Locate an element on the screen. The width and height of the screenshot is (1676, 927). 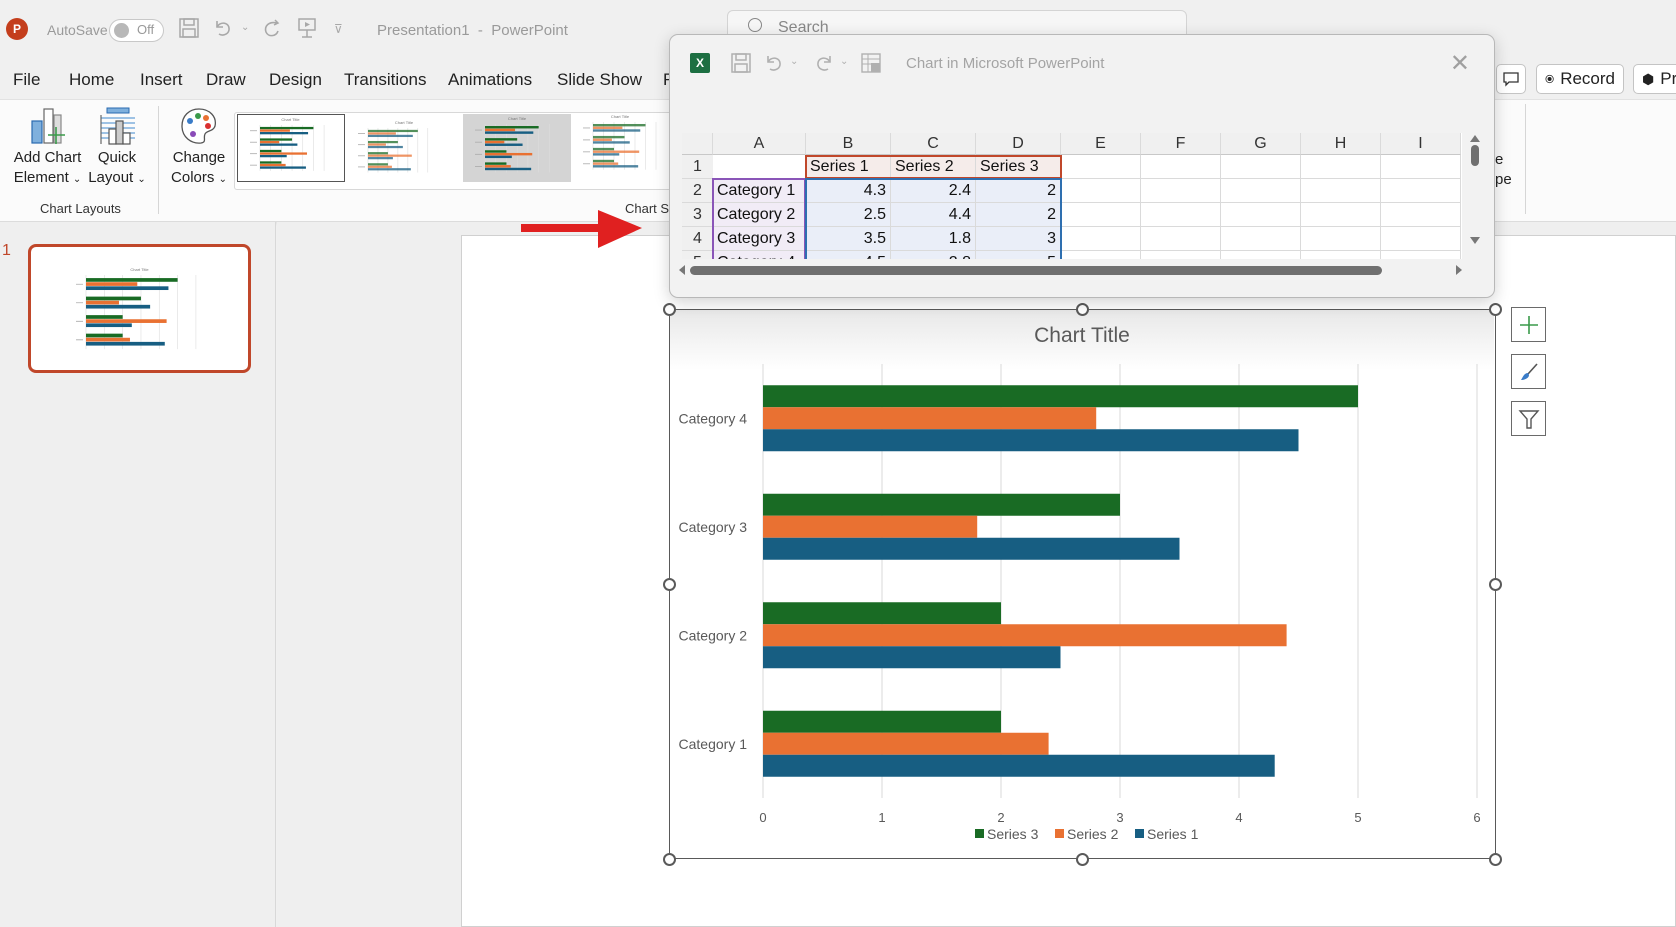
row-header: 3 is located at coordinates (697, 215).